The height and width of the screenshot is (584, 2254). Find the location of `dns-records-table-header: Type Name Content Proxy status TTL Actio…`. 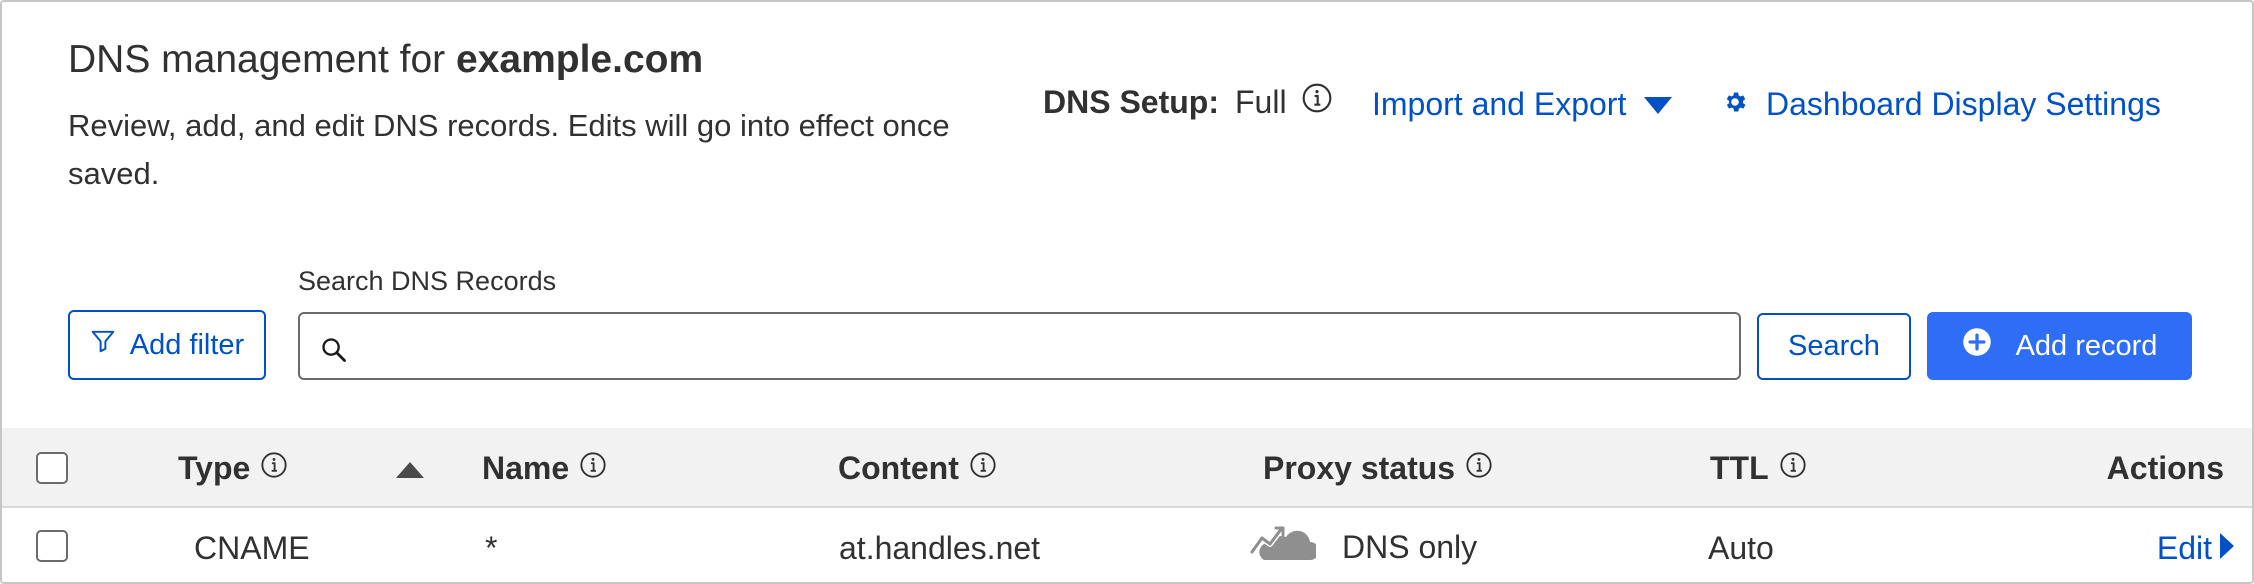

dns-records-table-header: Type Name Content Proxy status TTL Actio… is located at coordinates (1127, 468).